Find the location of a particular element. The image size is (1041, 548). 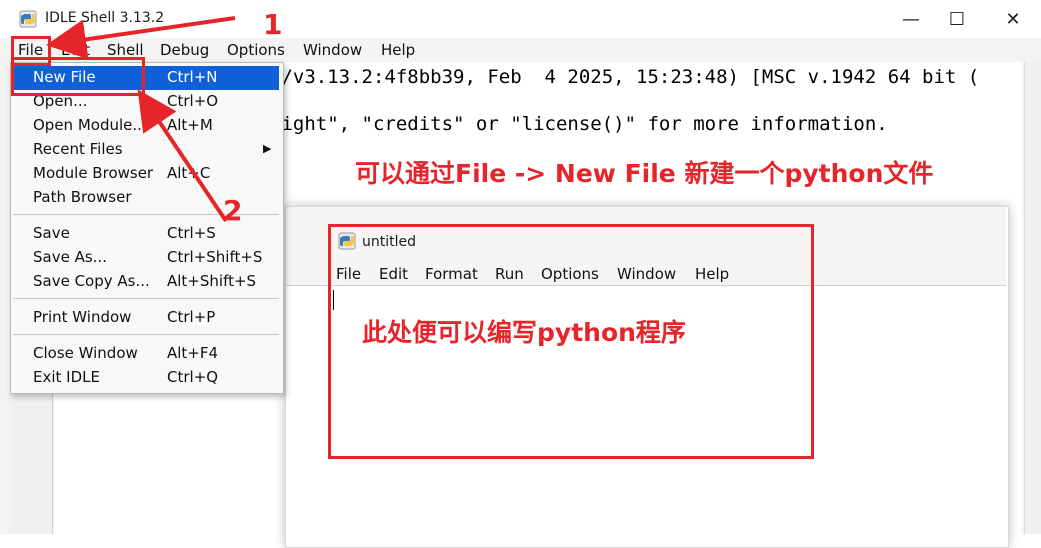

annotation-arrows is located at coordinates (141, 119).